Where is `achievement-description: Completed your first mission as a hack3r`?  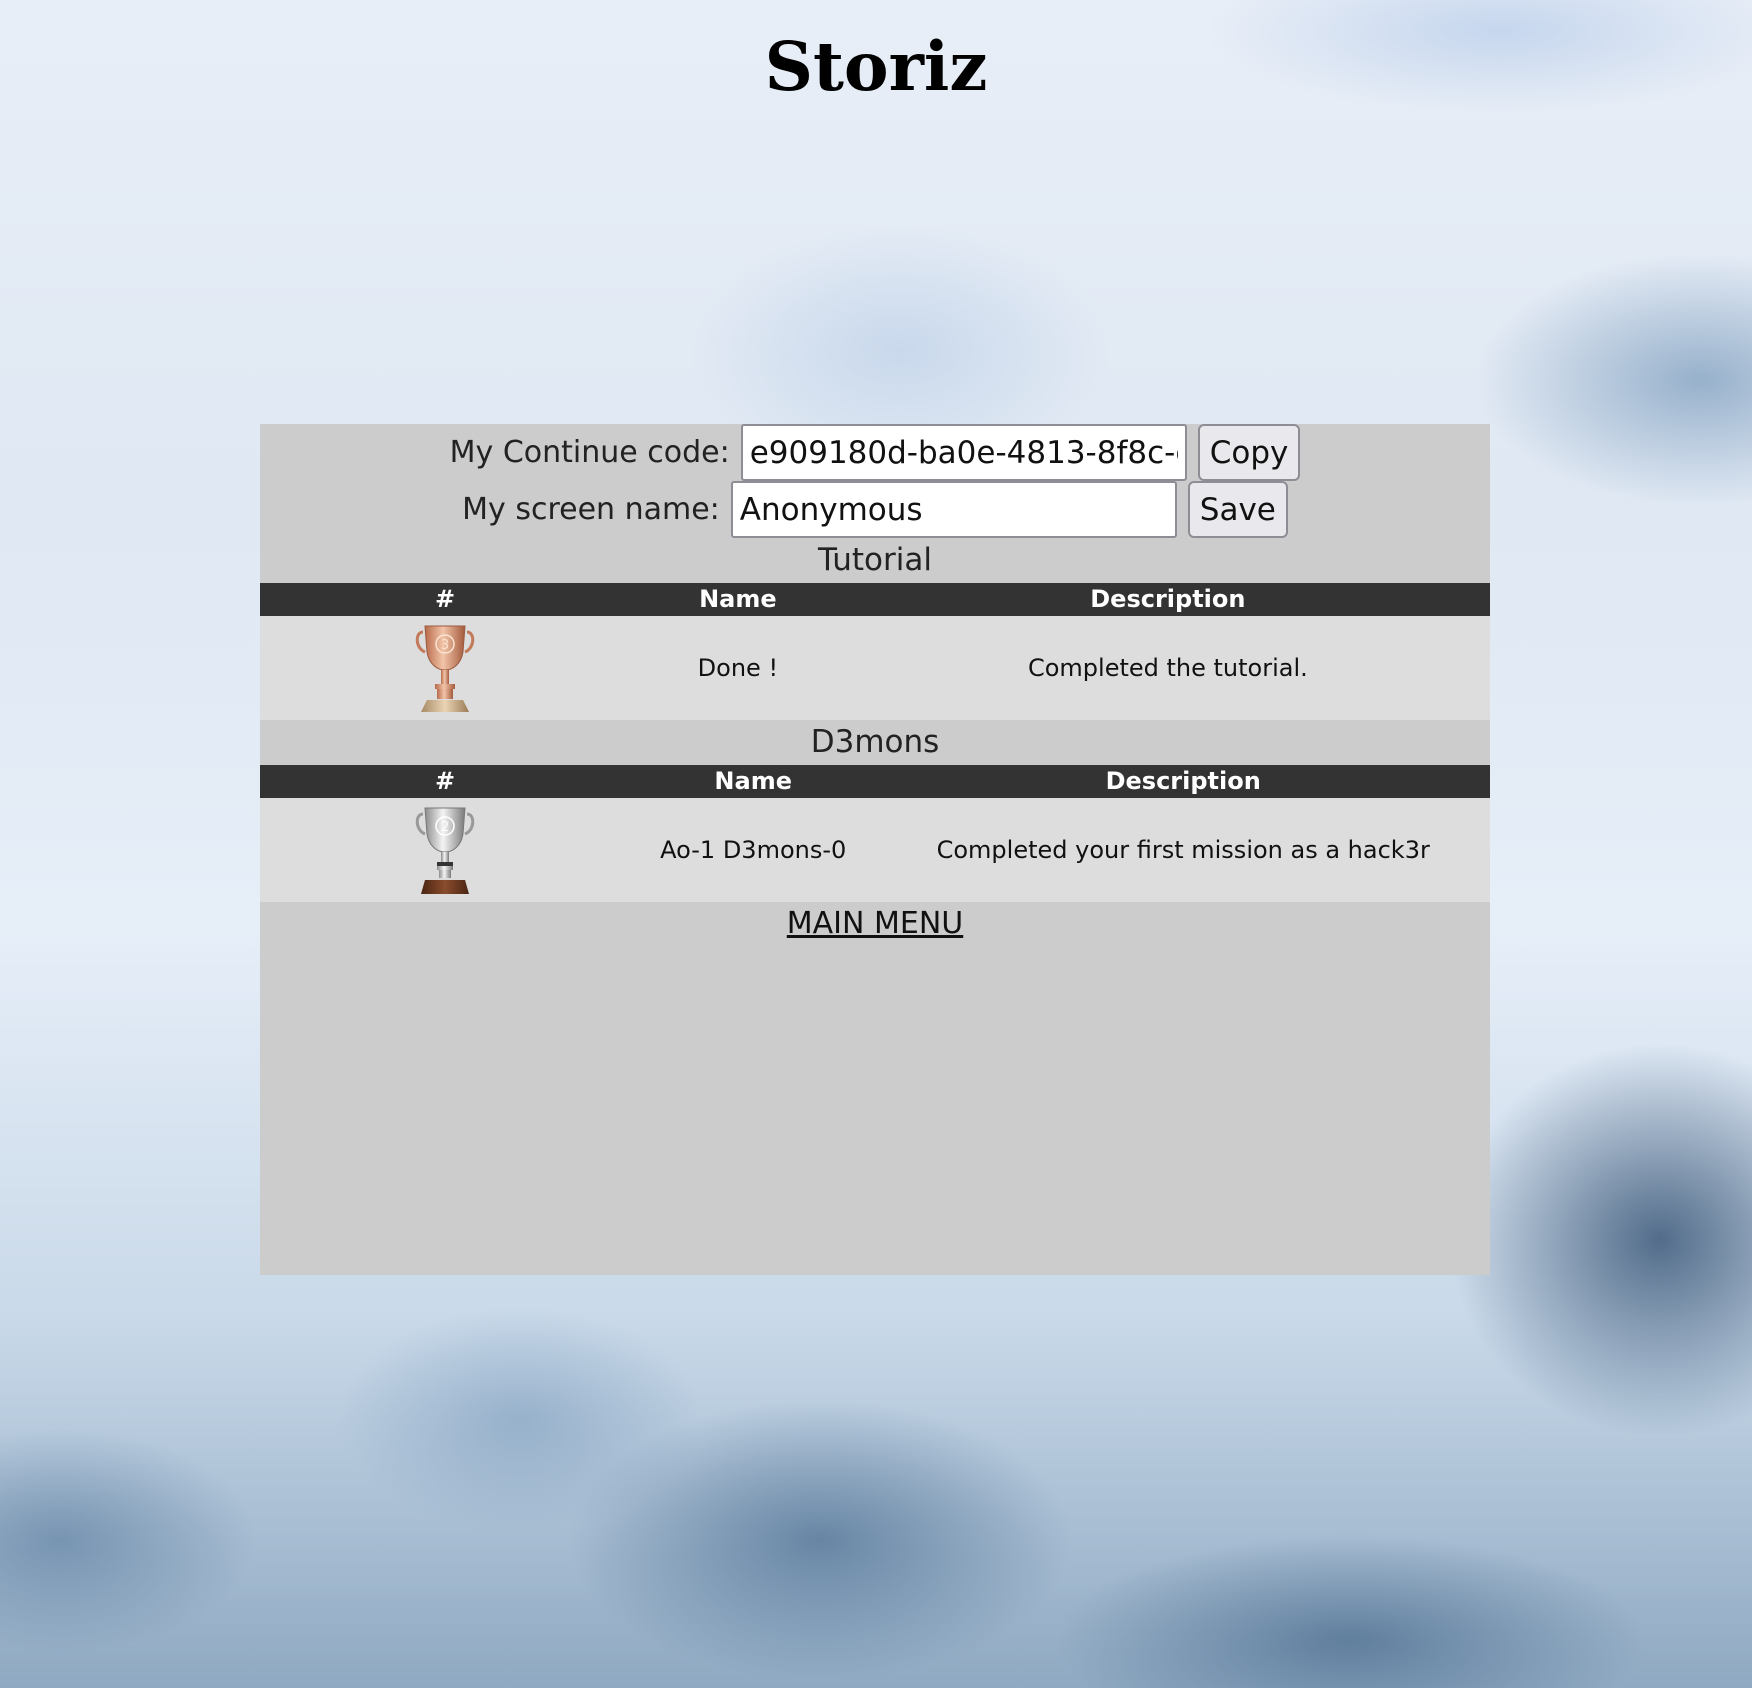 achievement-description: Completed your first mission as a hack3r is located at coordinates (1183, 850).